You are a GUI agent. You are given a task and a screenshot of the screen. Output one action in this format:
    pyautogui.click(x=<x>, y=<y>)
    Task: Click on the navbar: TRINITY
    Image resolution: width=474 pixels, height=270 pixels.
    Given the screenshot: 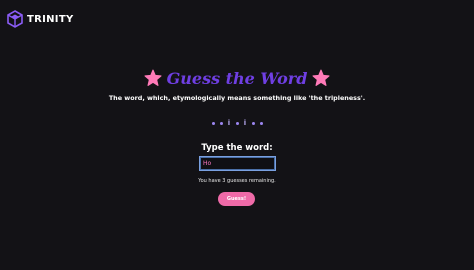 What is the action you would take?
    pyautogui.click(x=40, y=19)
    